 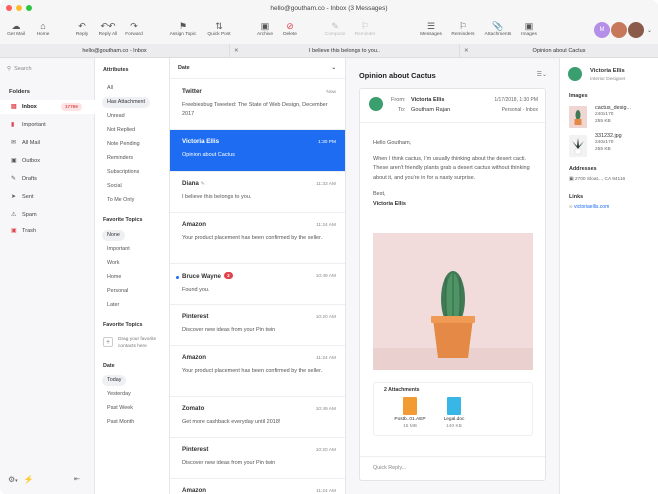 What do you see at coordinates (119, 394) in the screenshot?
I see `date-yesterday: Yesterday` at bounding box center [119, 394].